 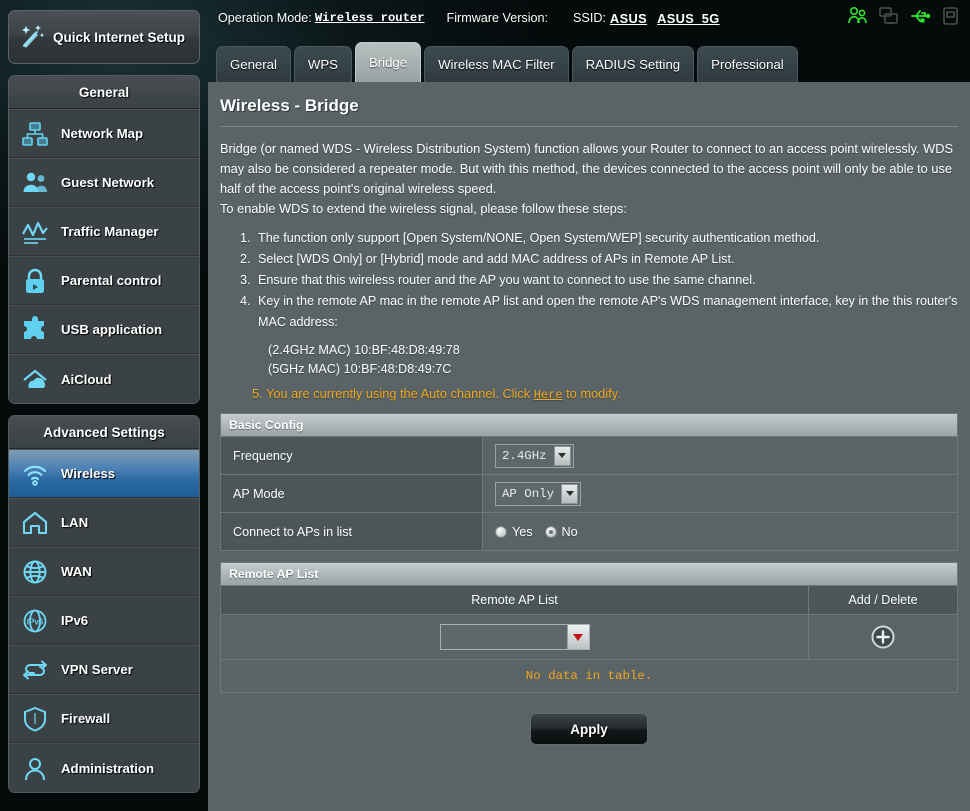 I want to click on ap-mode-select: AP Only, so click(x=538, y=493).